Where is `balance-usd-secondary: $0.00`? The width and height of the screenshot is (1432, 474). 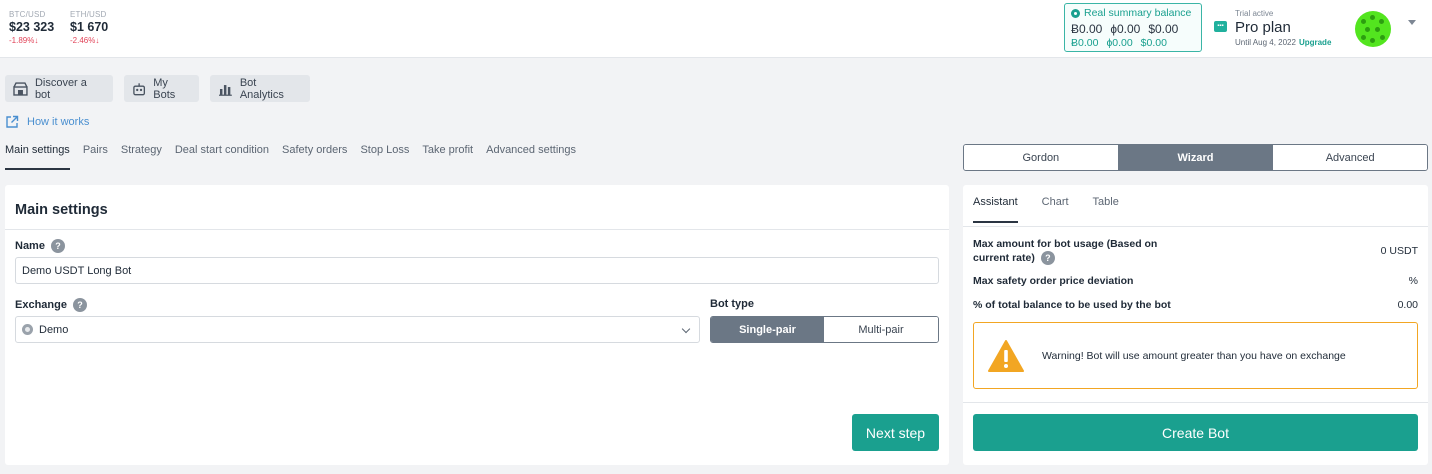
balance-usd-secondary: $0.00 is located at coordinates (1153, 43).